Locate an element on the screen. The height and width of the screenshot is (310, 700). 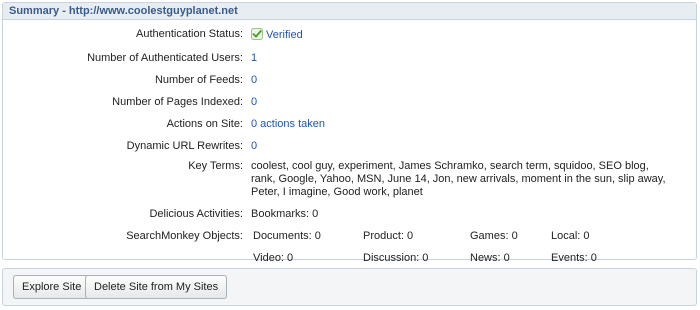
rewrites-value: 0 is located at coordinates (254, 146).